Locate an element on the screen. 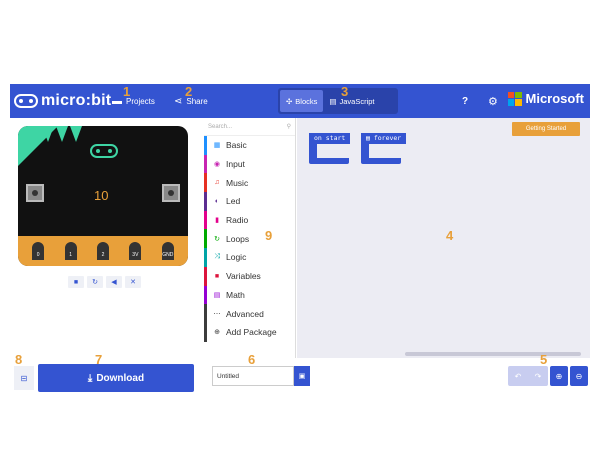  category-advanced: ⋯ Advanced is located at coordinates (249, 313).